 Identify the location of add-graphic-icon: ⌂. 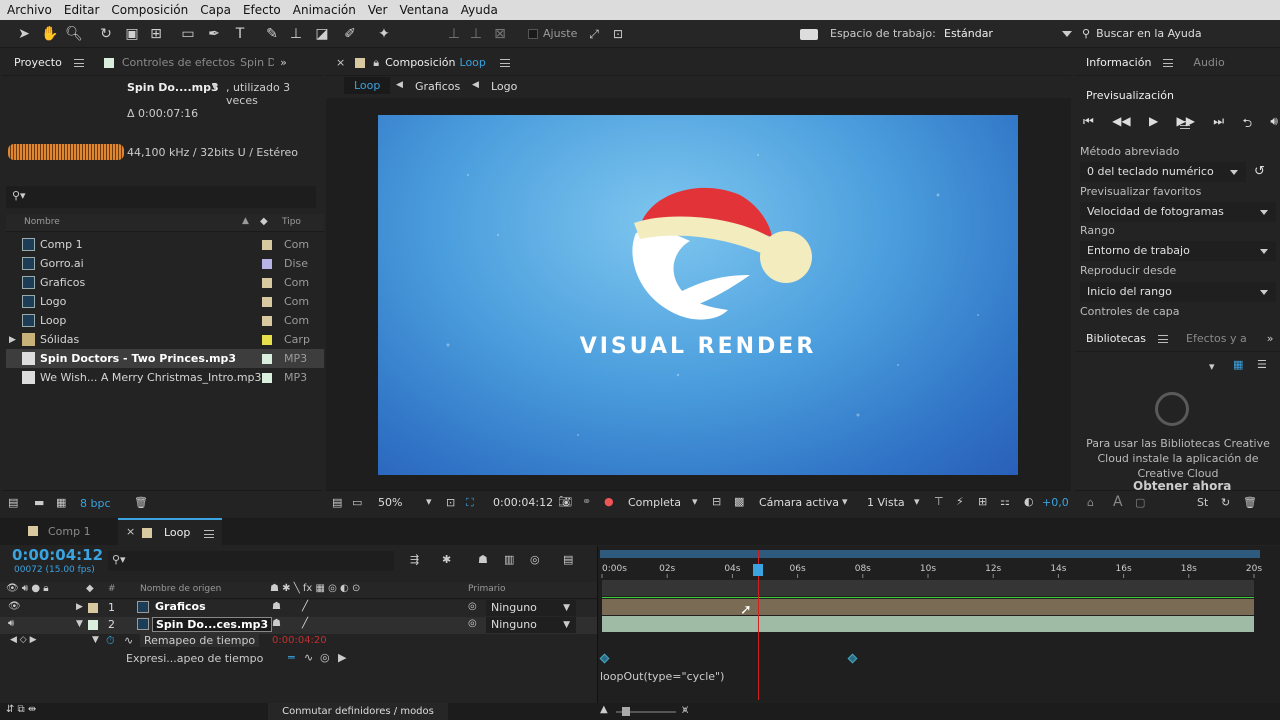
(1090, 502).